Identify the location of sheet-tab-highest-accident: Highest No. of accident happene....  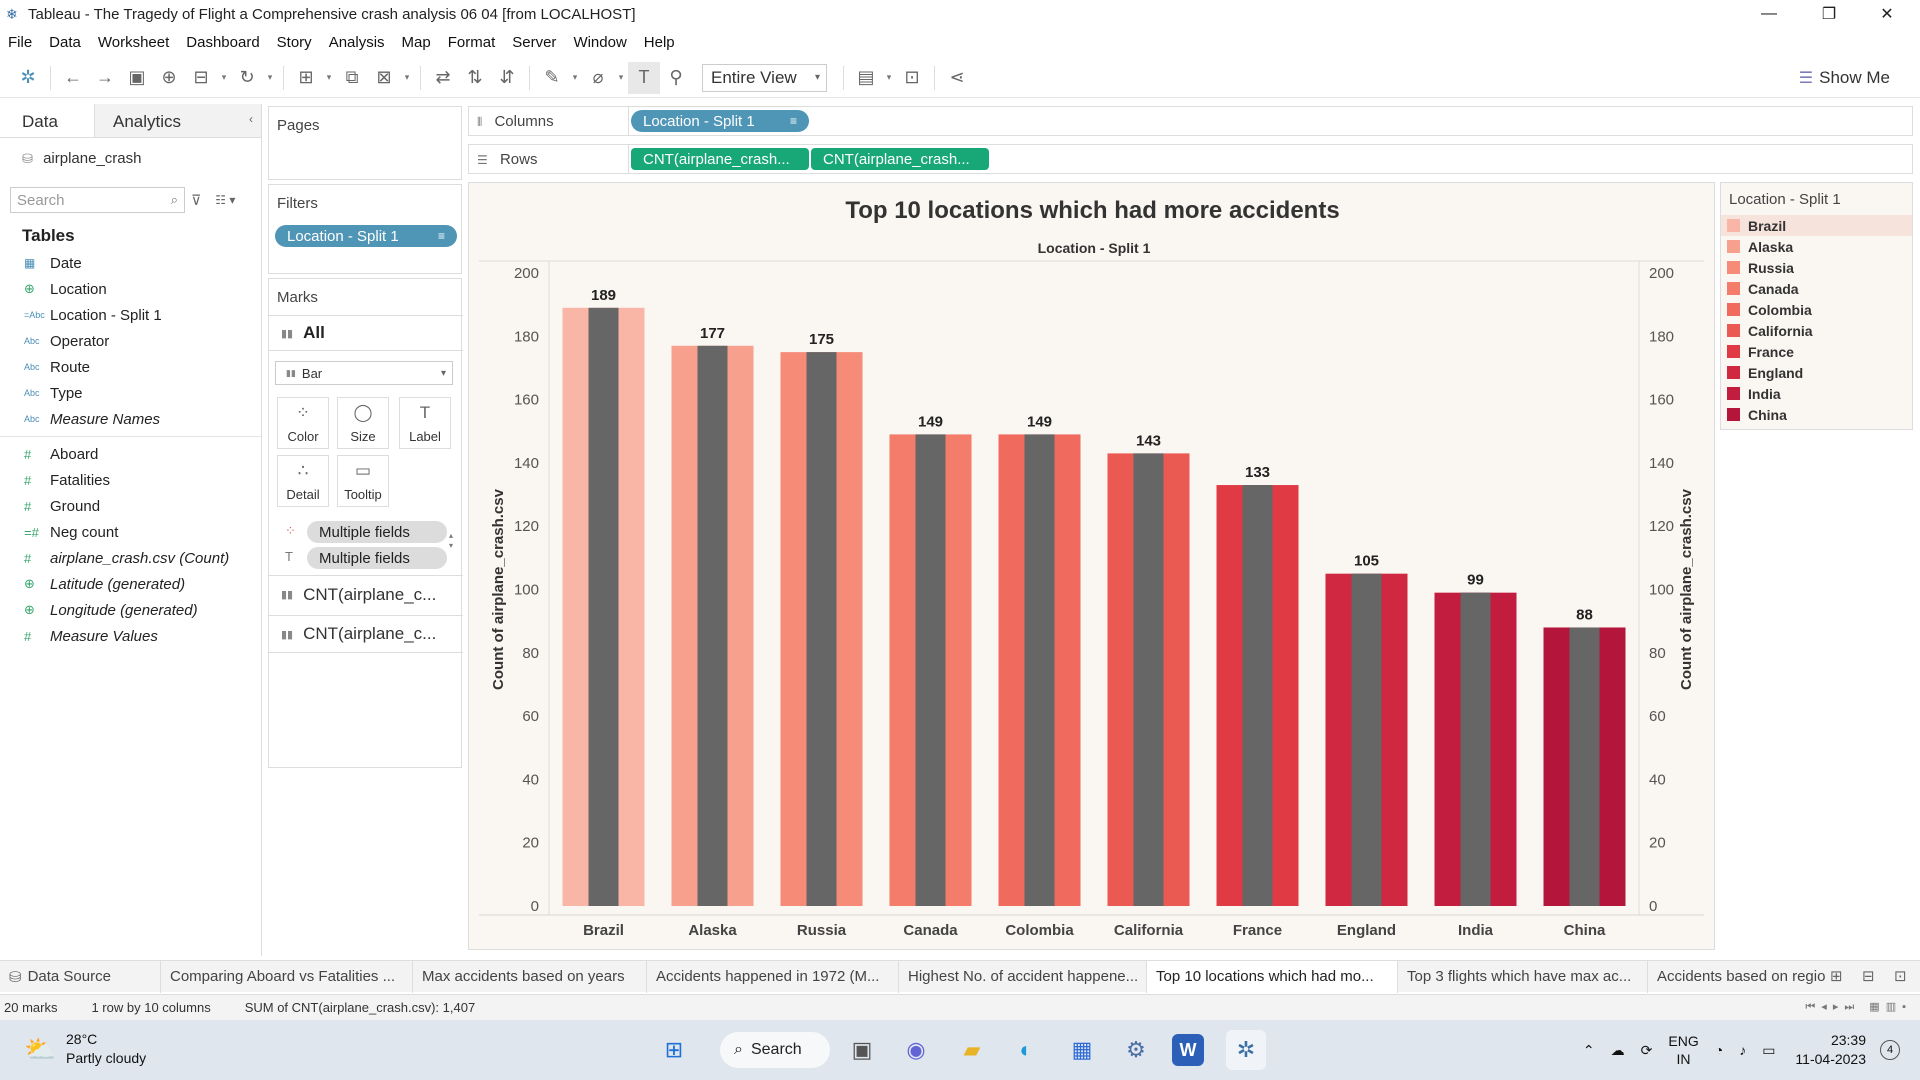
(1023, 976).